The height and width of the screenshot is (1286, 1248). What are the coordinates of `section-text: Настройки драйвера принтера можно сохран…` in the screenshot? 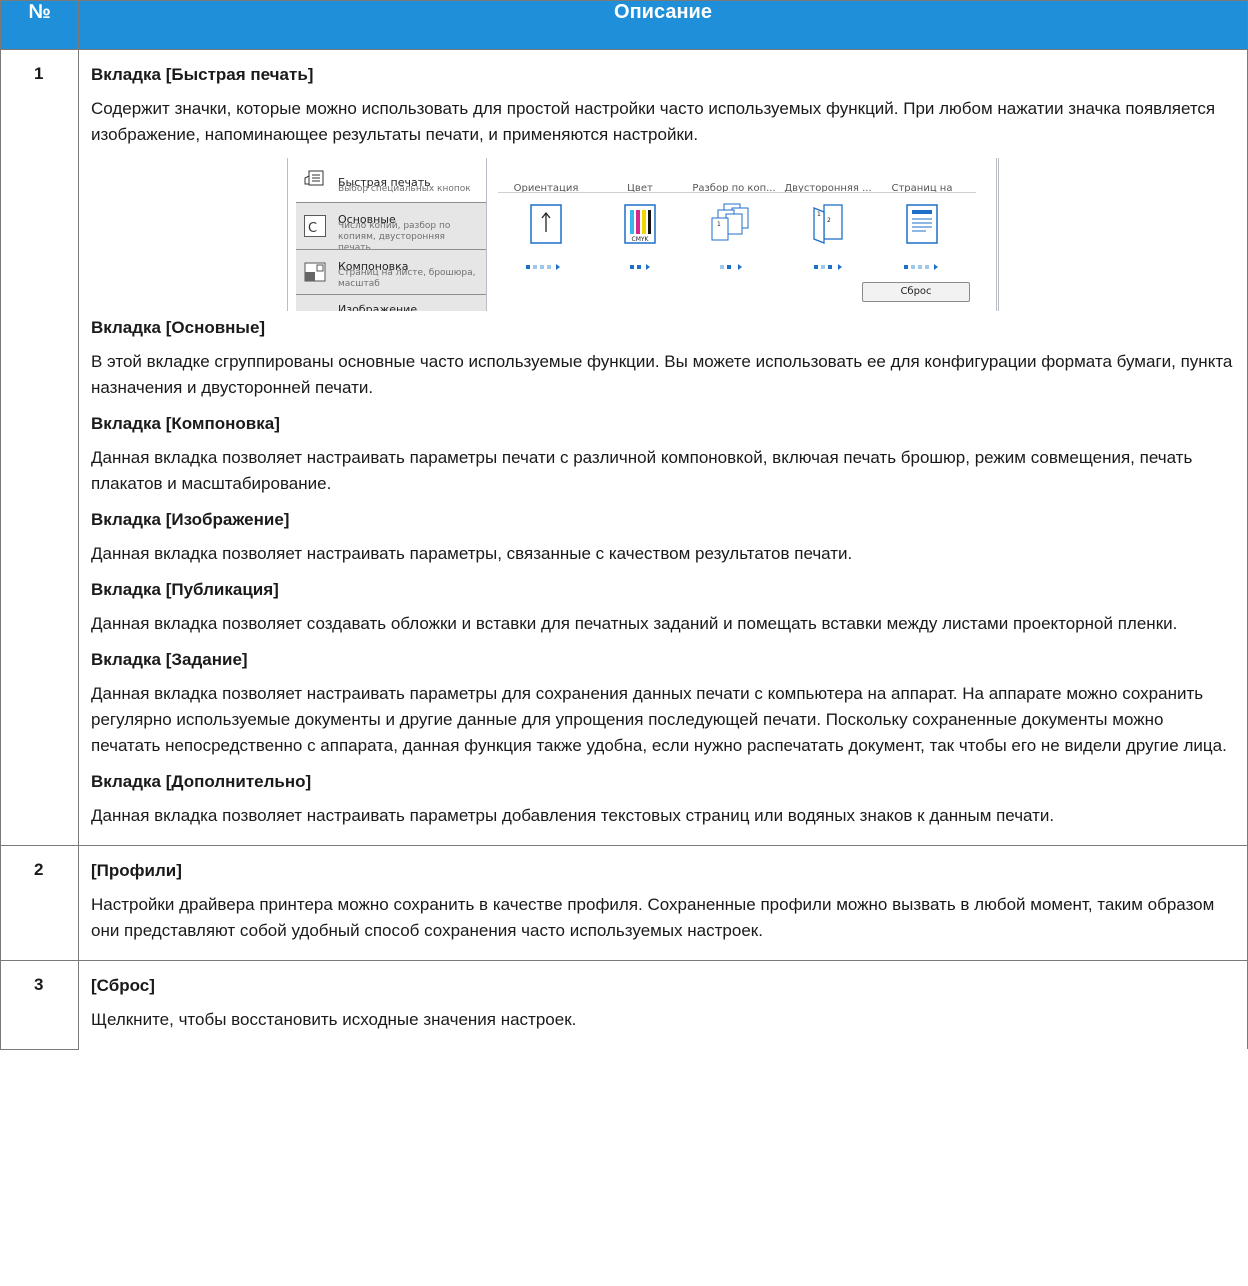 It's located at (653, 917).